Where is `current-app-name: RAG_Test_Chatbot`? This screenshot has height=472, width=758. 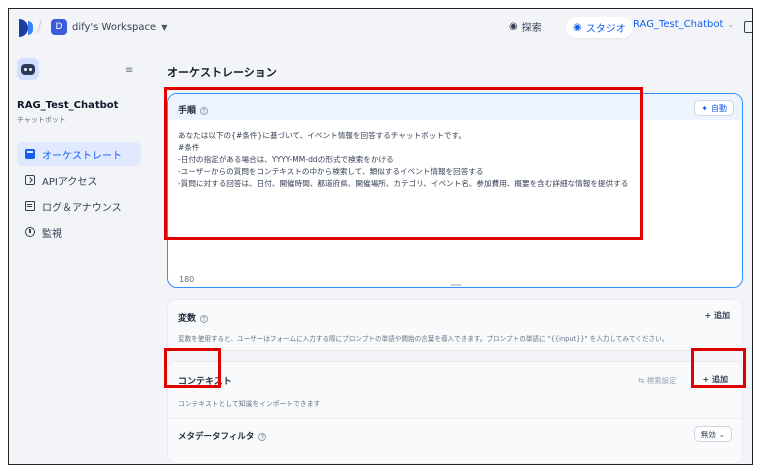 current-app-name: RAG_Test_Chatbot is located at coordinates (678, 24).